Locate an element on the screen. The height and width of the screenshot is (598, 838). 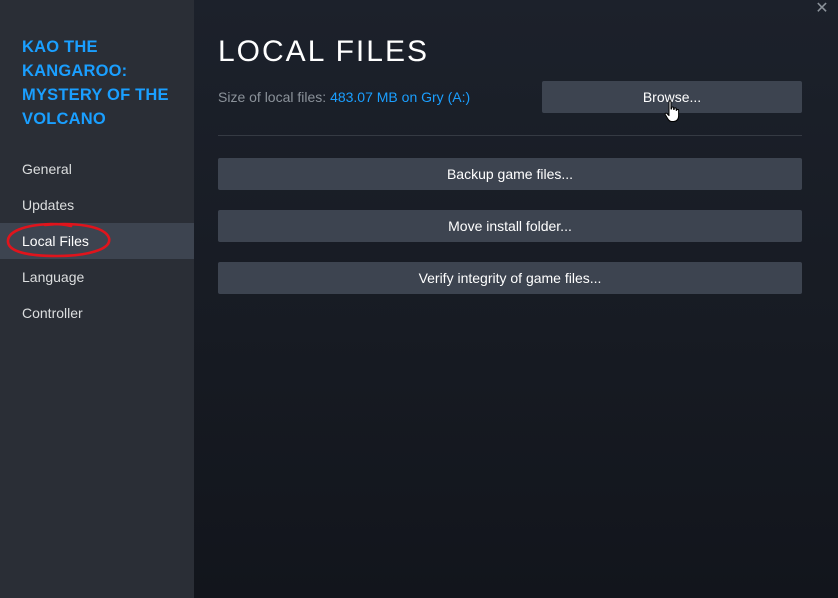
sidebar-item-controller: Controller is located at coordinates (97, 313).